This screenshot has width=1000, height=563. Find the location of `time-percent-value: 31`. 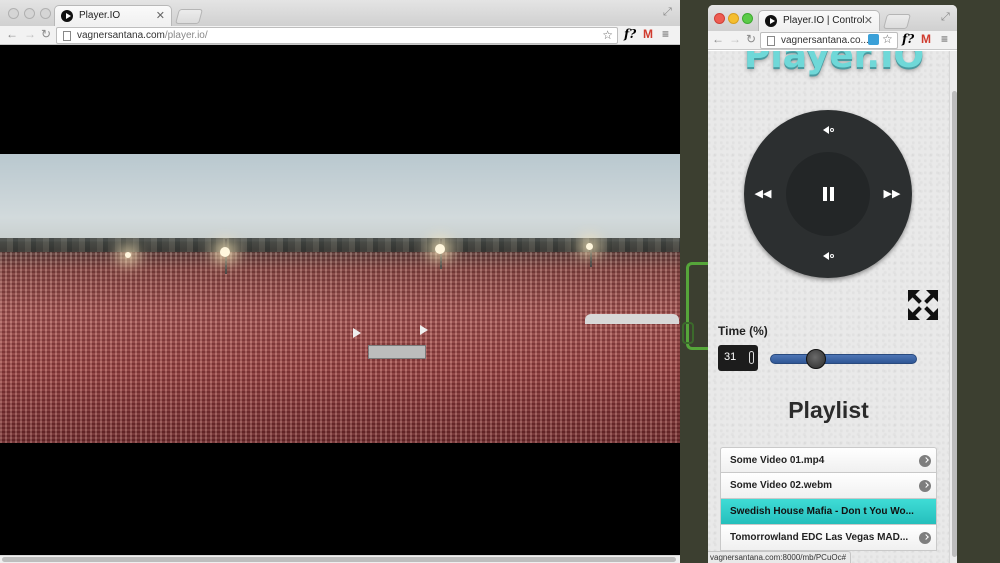

time-percent-value: 31 is located at coordinates (730, 357).